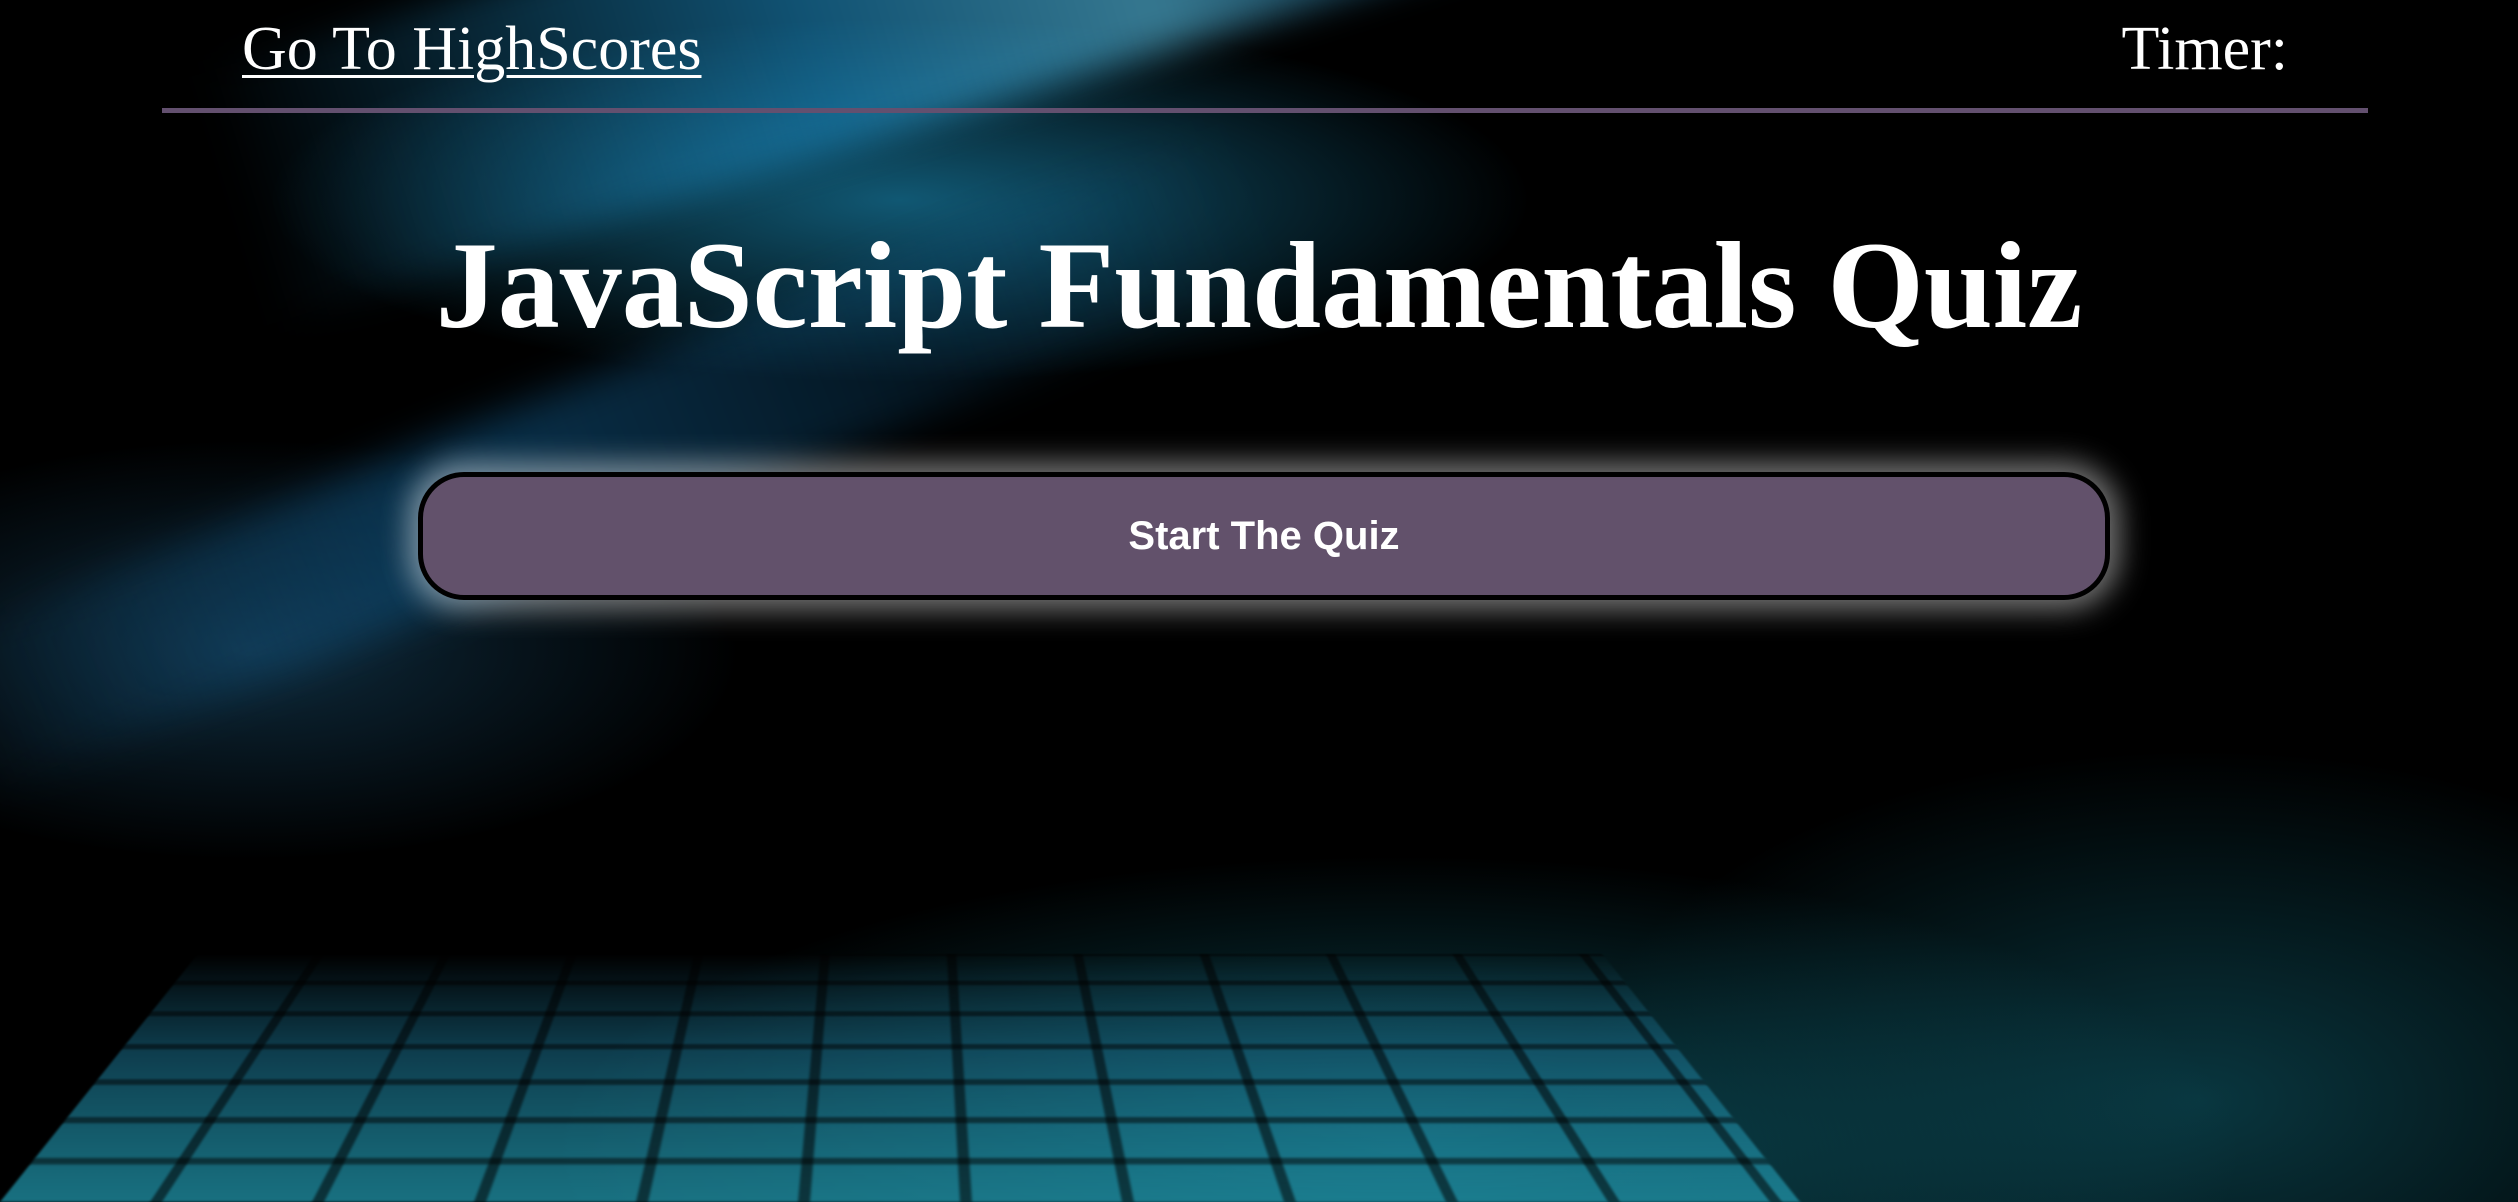 The width and height of the screenshot is (2518, 1202). I want to click on page-title: JavaScript Fundamentals Quiz, so click(1259, 285).